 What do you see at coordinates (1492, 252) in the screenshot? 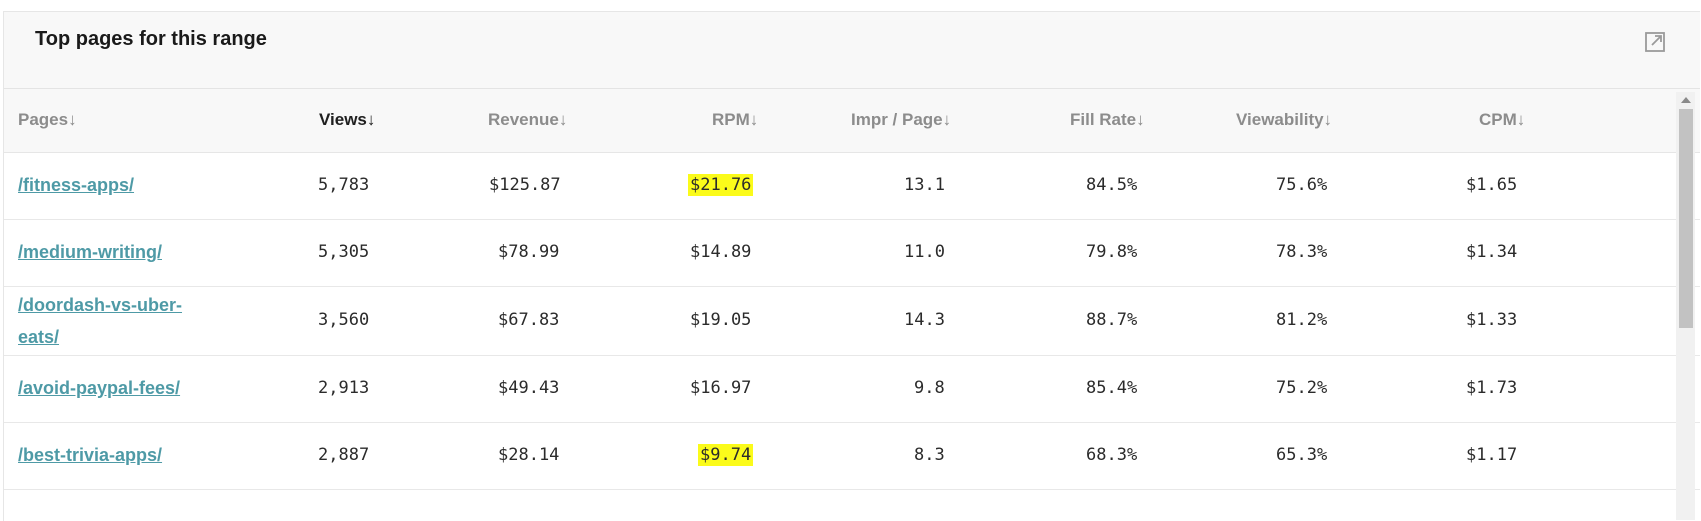
I see `cpm-cell: $1.34` at bounding box center [1492, 252].